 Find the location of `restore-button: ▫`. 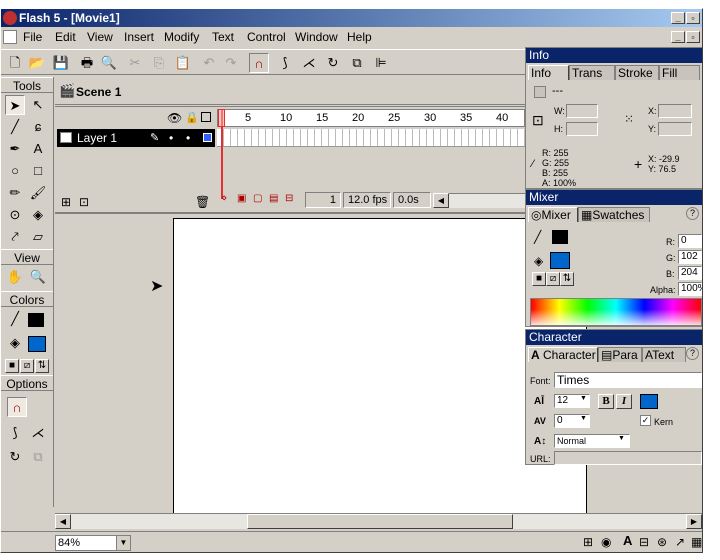

restore-button: ▫ is located at coordinates (693, 18).